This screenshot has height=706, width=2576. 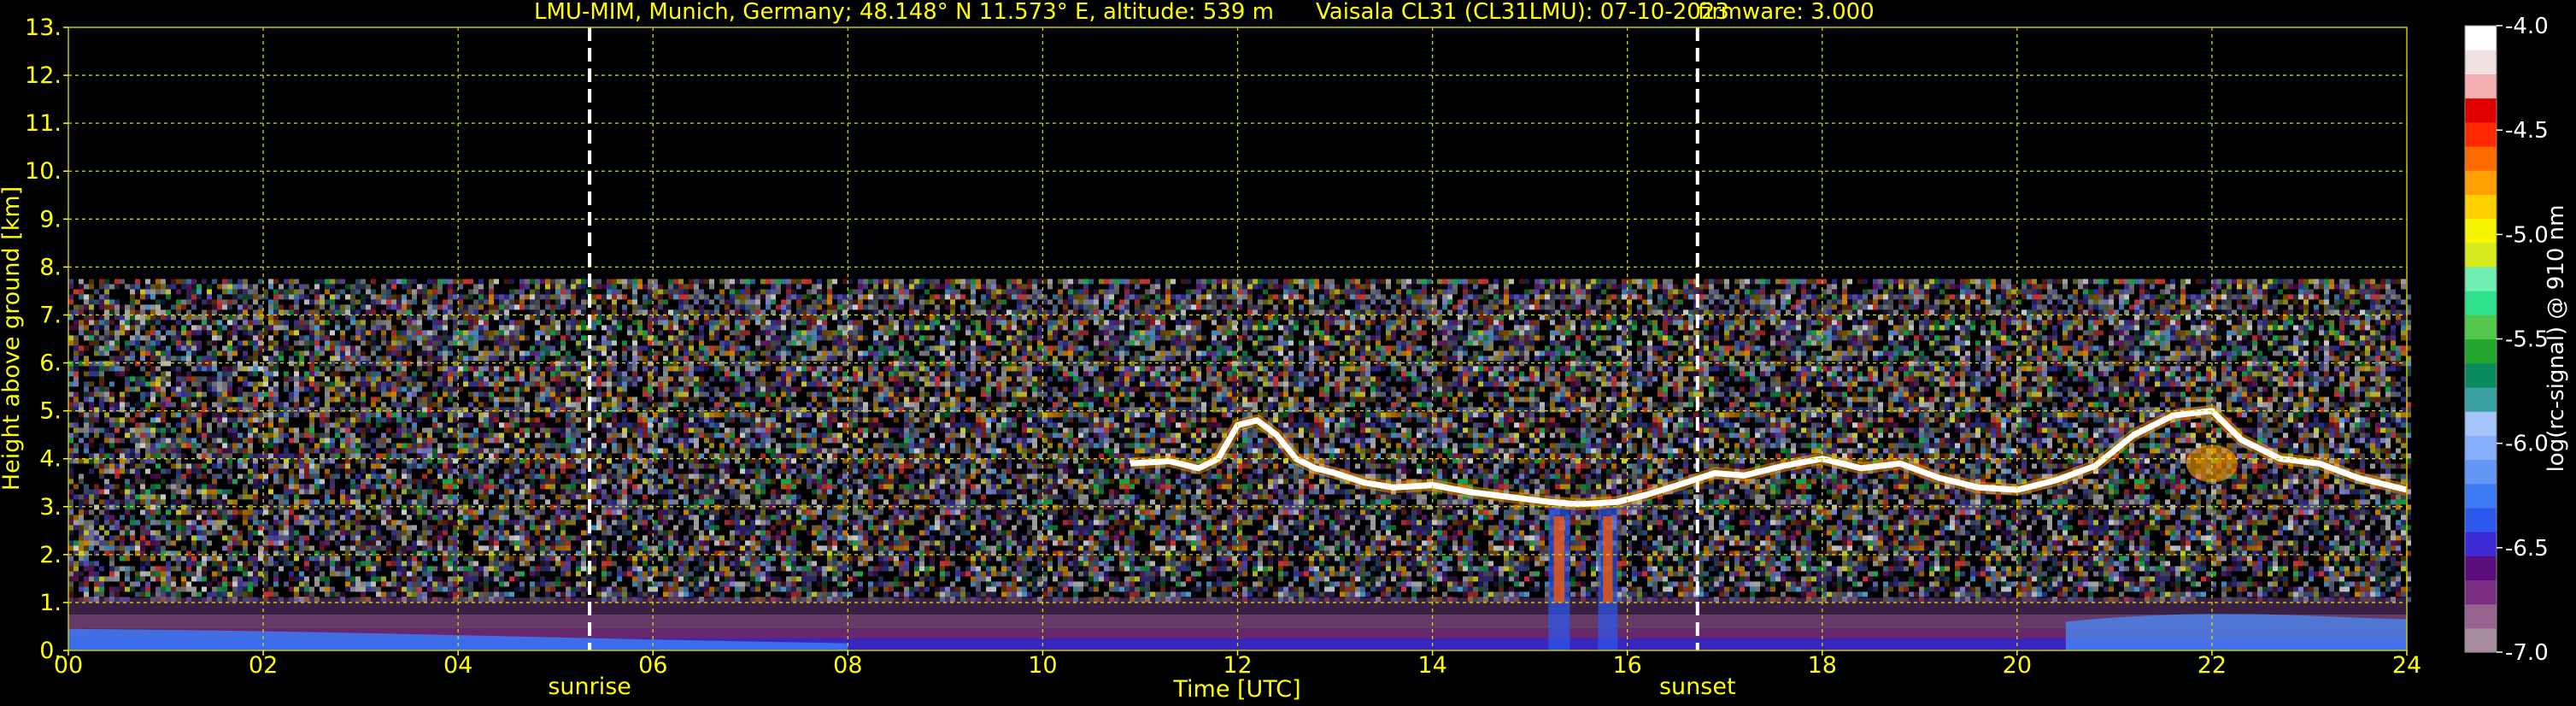 I want to click on x-tick-label: 08, so click(x=847, y=665).